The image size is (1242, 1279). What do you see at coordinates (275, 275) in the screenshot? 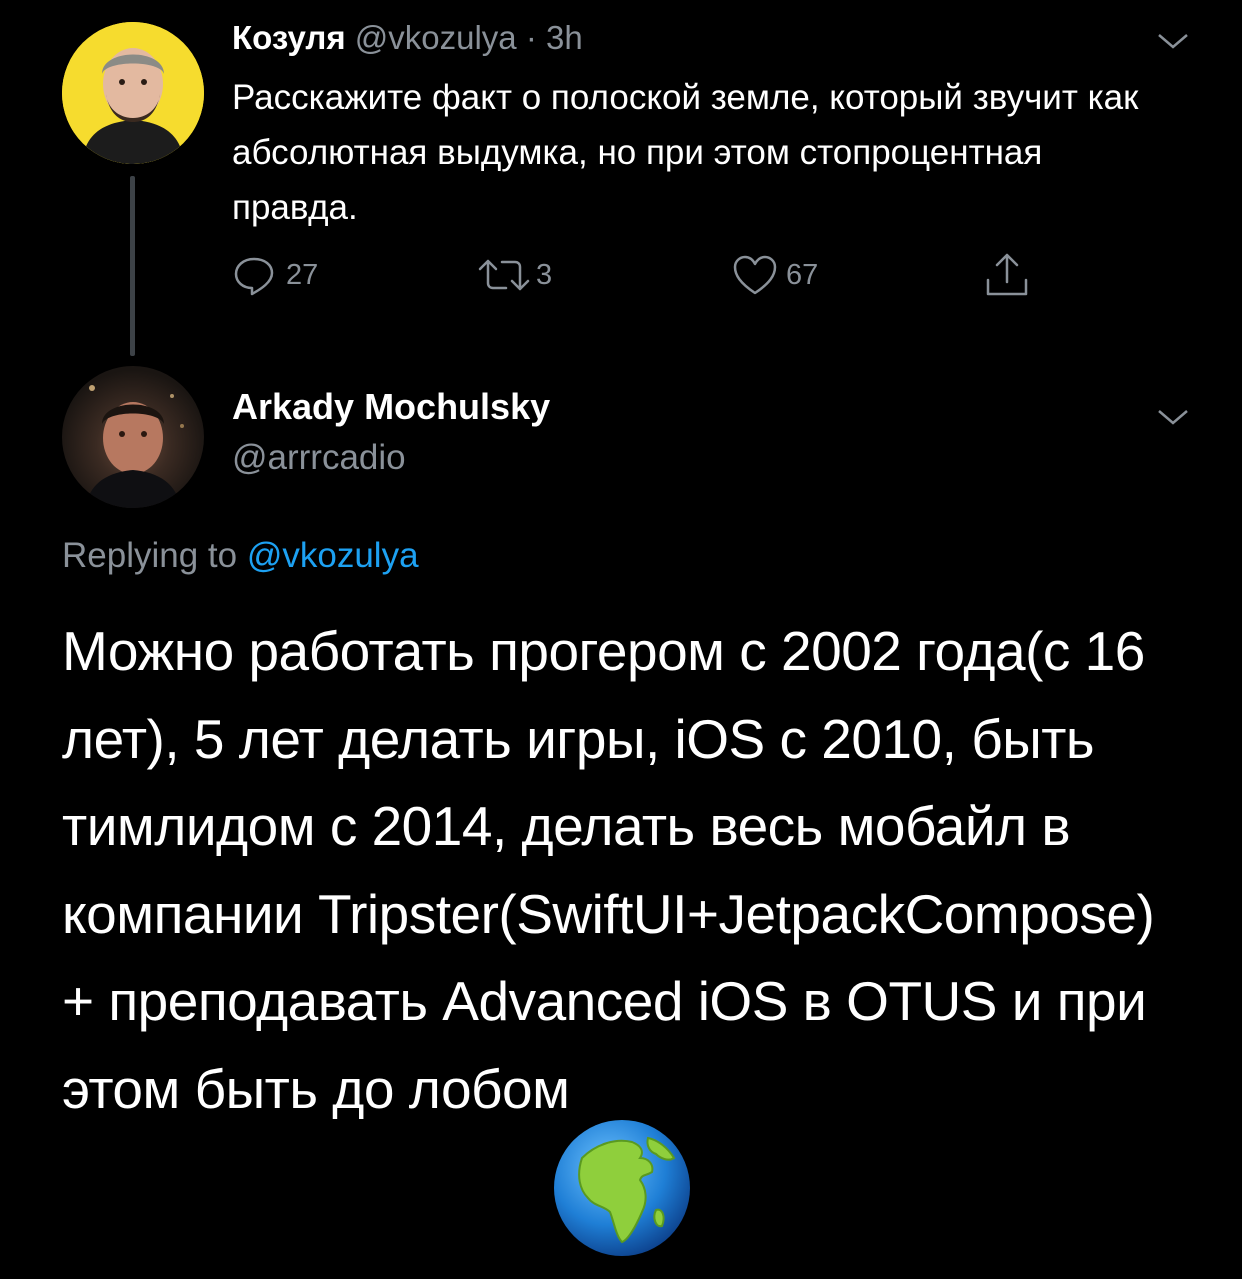
I see `reply-button: 27` at bounding box center [275, 275].